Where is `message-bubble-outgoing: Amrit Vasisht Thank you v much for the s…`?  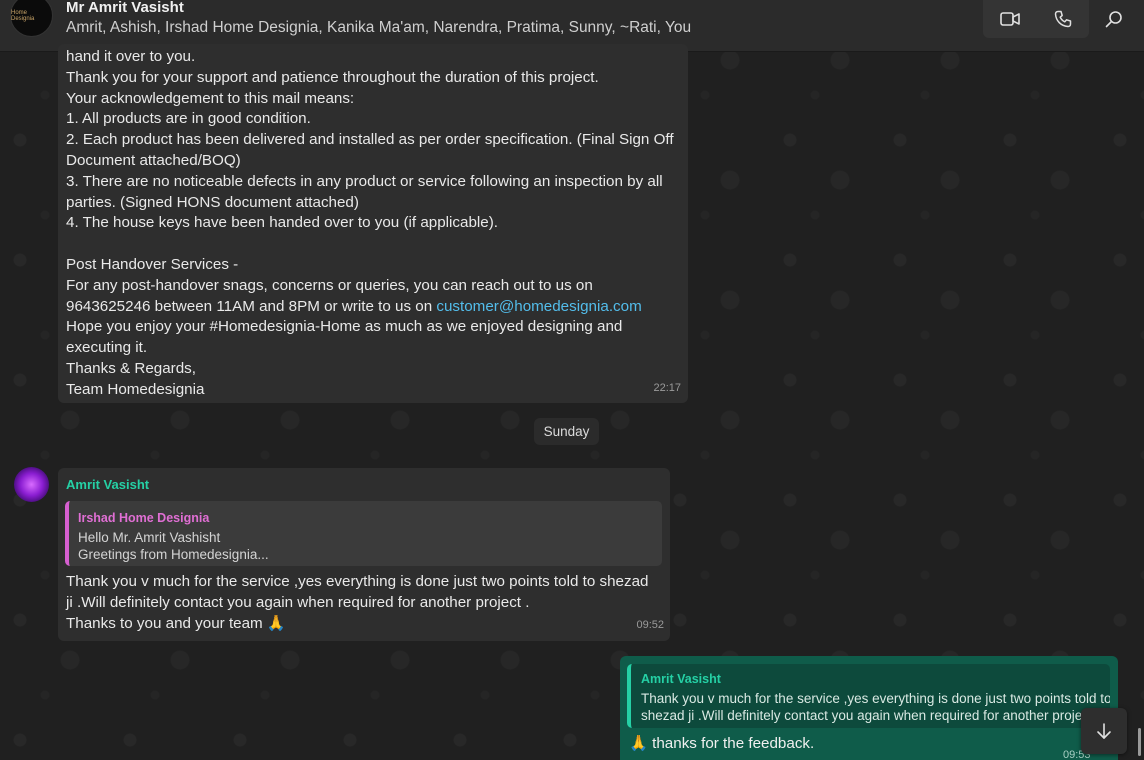
message-bubble-outgoing: Amrit Vasisht Thank you v much for the s… is located at coordinates (869, 708).